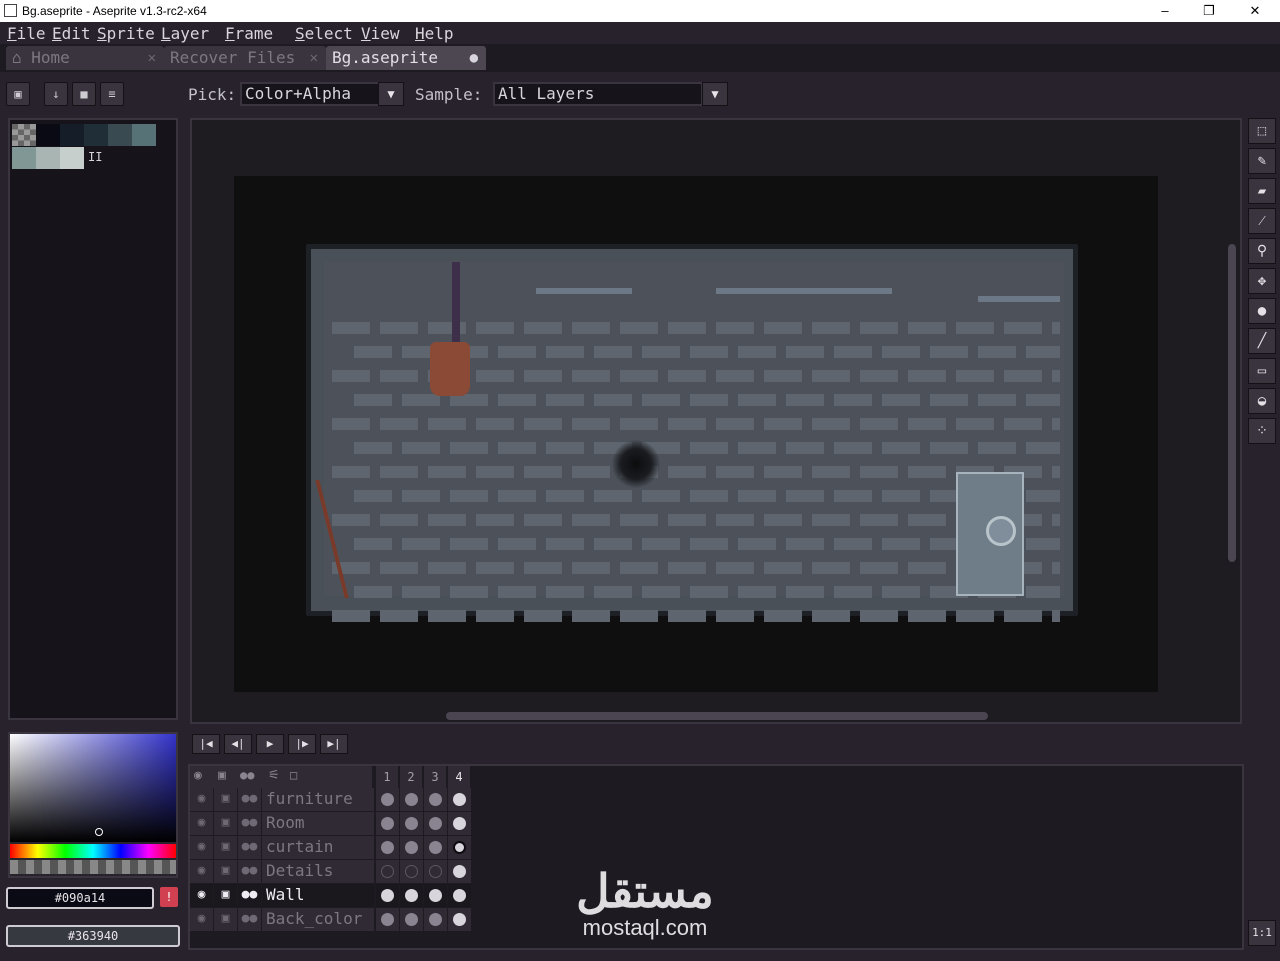  I want to click on layer-row: ◉ ▣ ●● Back_color, so click(331, 920).